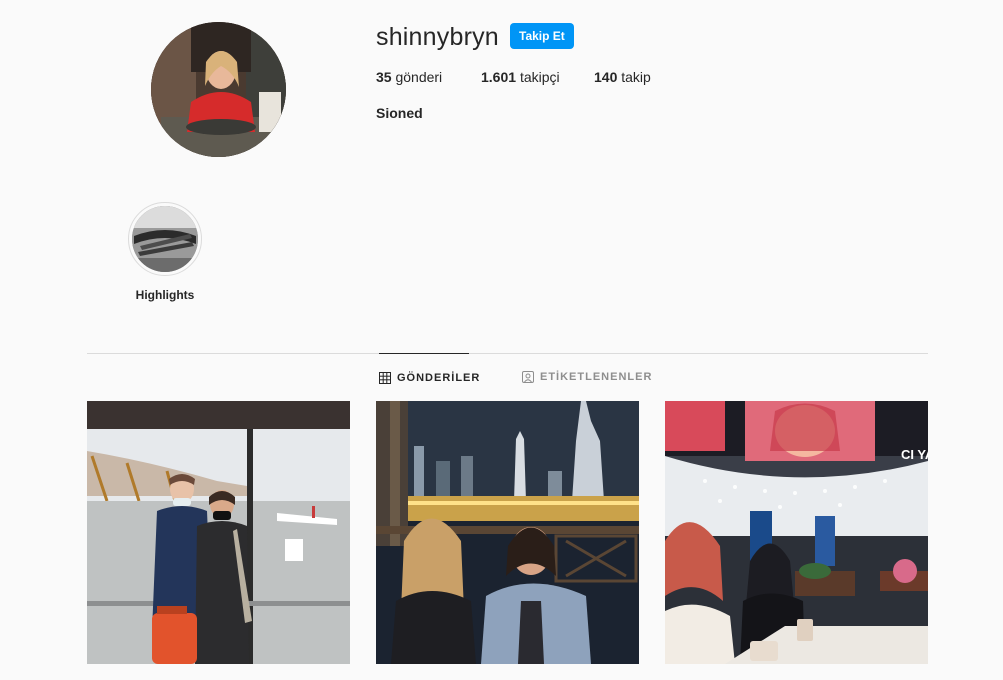 This screenshot has height=680, width=1003. Describe the element at coordinates (439, 377) in the screenshot. I see `tab-posts-label: GÖNDERİLER` at that location.